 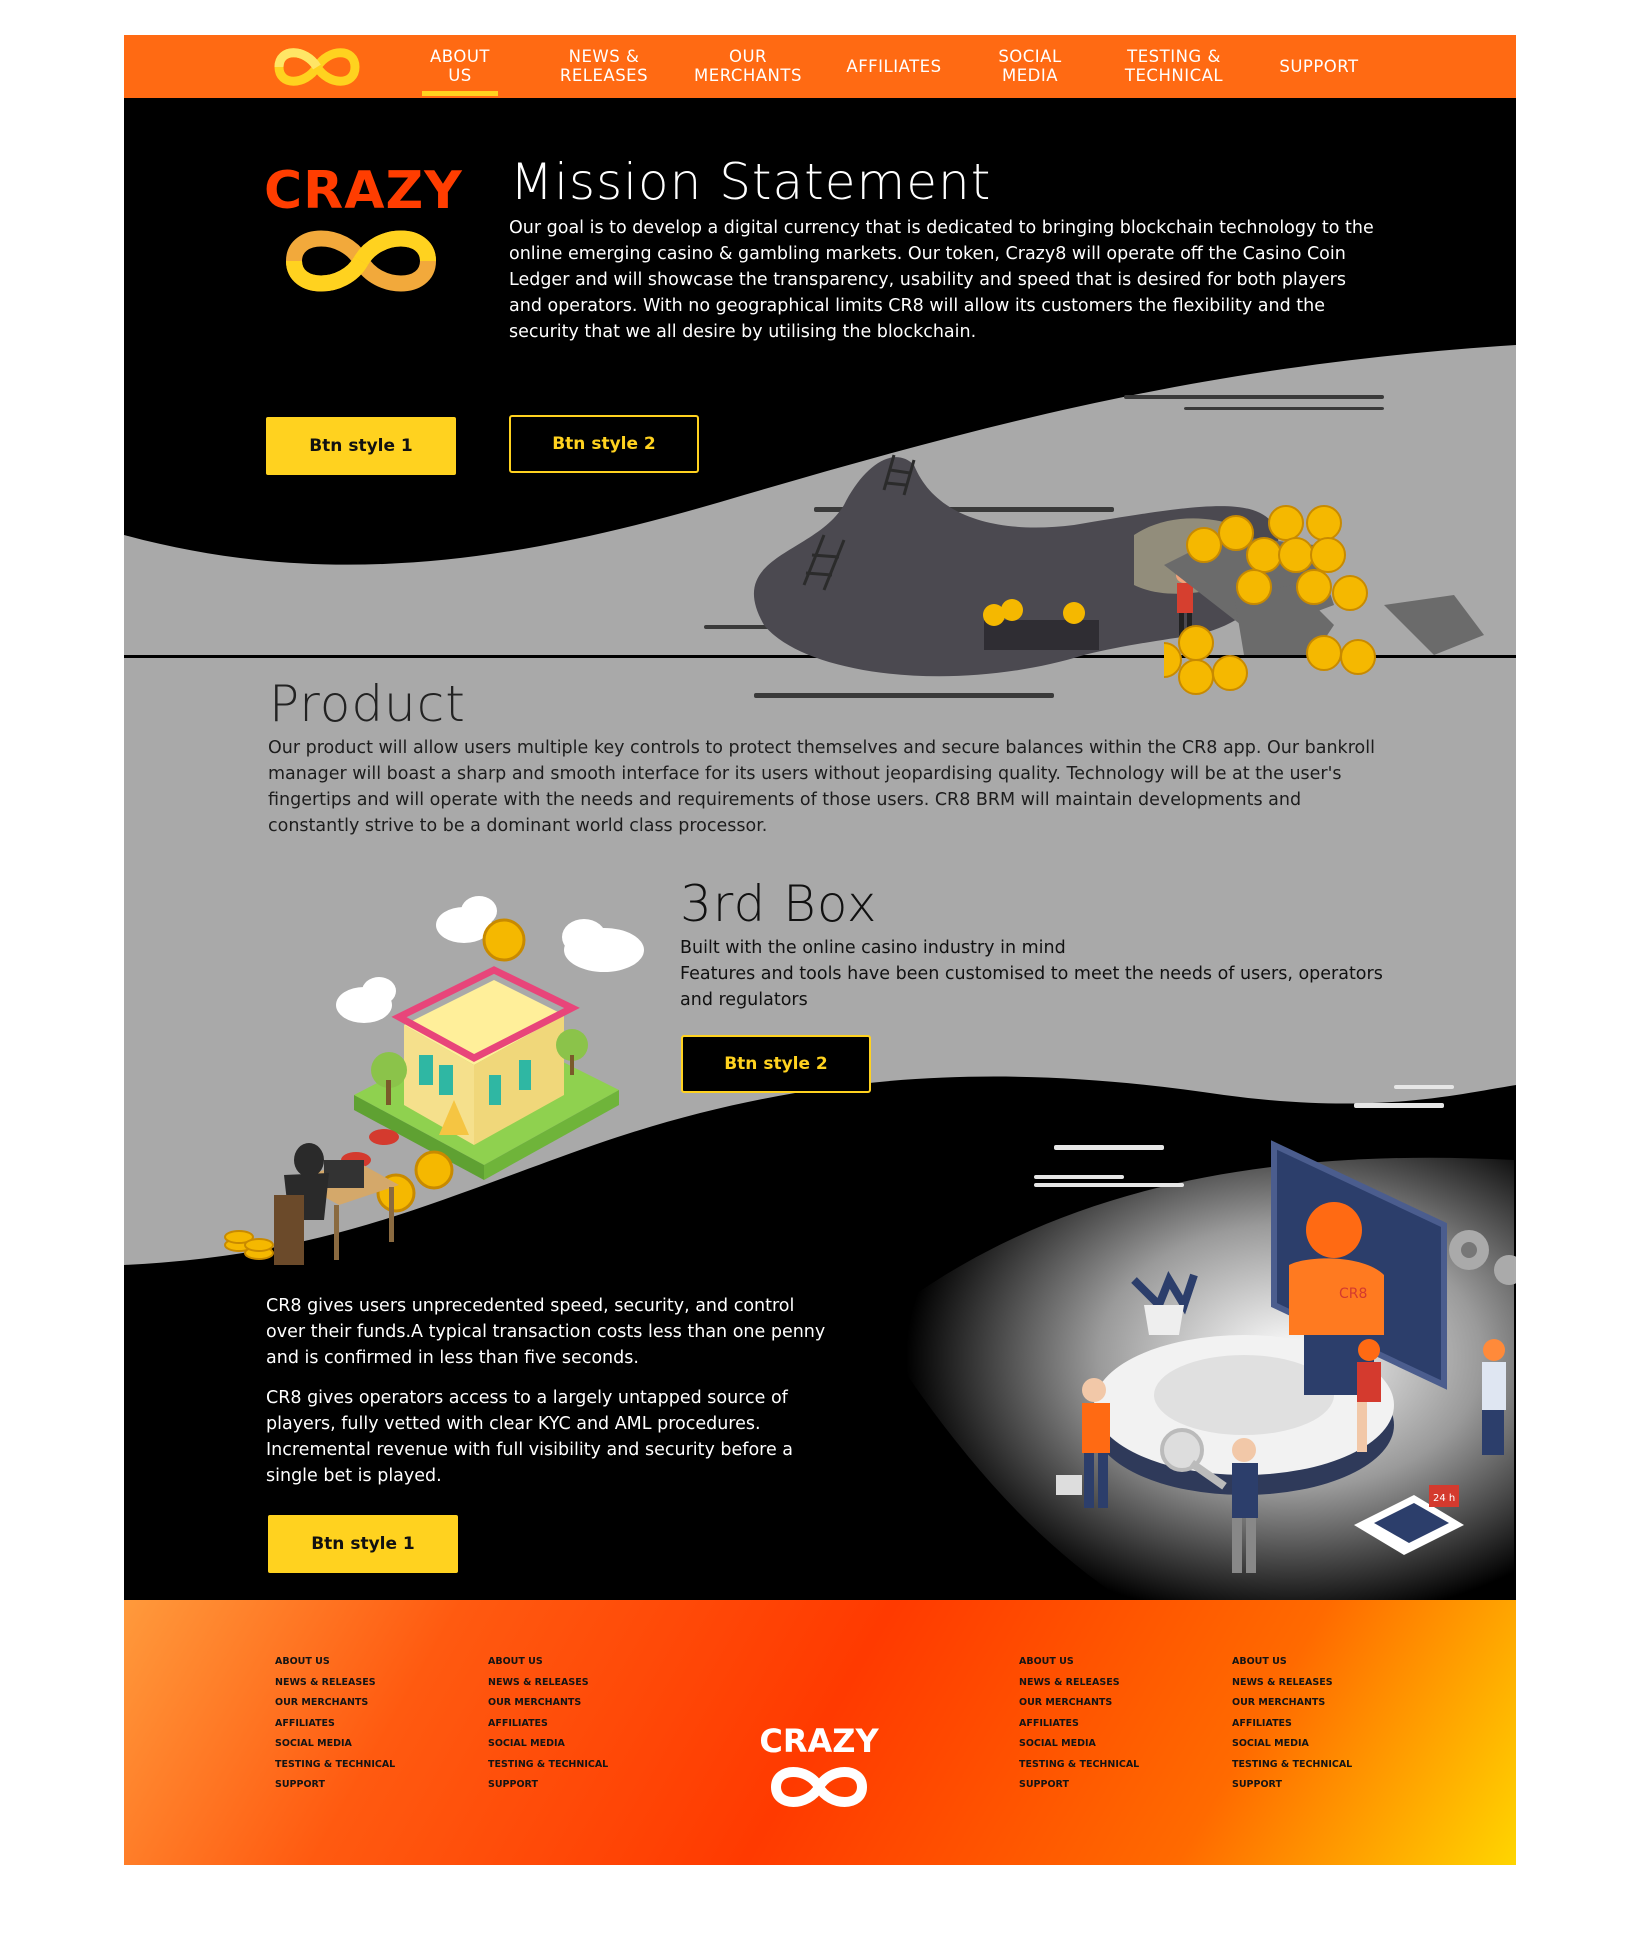 What do you see at coordinates (434, 1080) in the screenshot?
I see `bank-illustration` at bounding box center [434, 1080].